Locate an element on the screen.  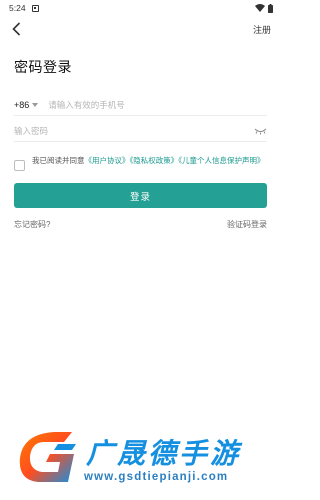
agreement-text: 我已阅读并同意《用户协议》《隐私权政策》《儿童个人信息保护声明》 is located at coordinates (149, 161).